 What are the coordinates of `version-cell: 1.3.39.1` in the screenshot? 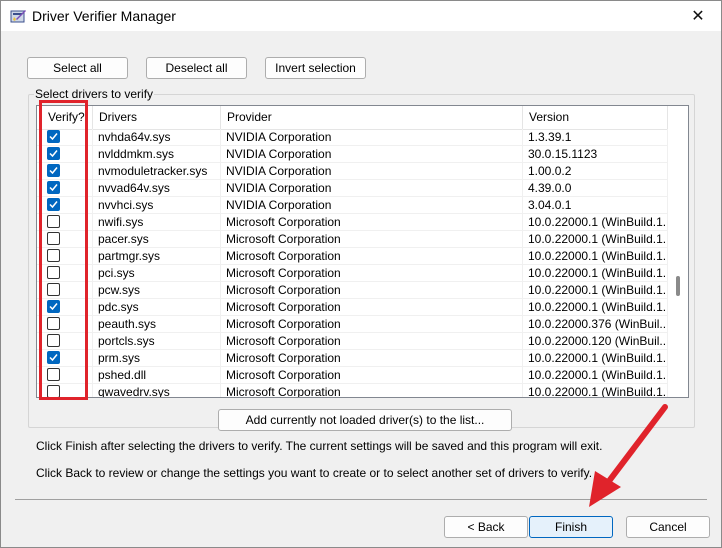 It's located at (595, 137).